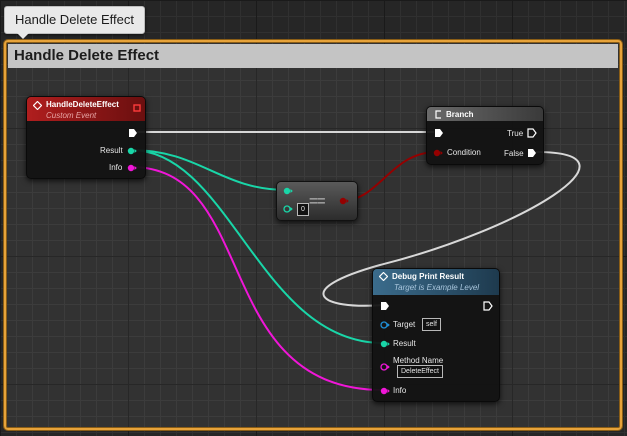  What do you see at coordinates (82, 104) in the screenshot?
I see `custom-event-title: HandleDeleteEffect` at bounding box center [82, 104].